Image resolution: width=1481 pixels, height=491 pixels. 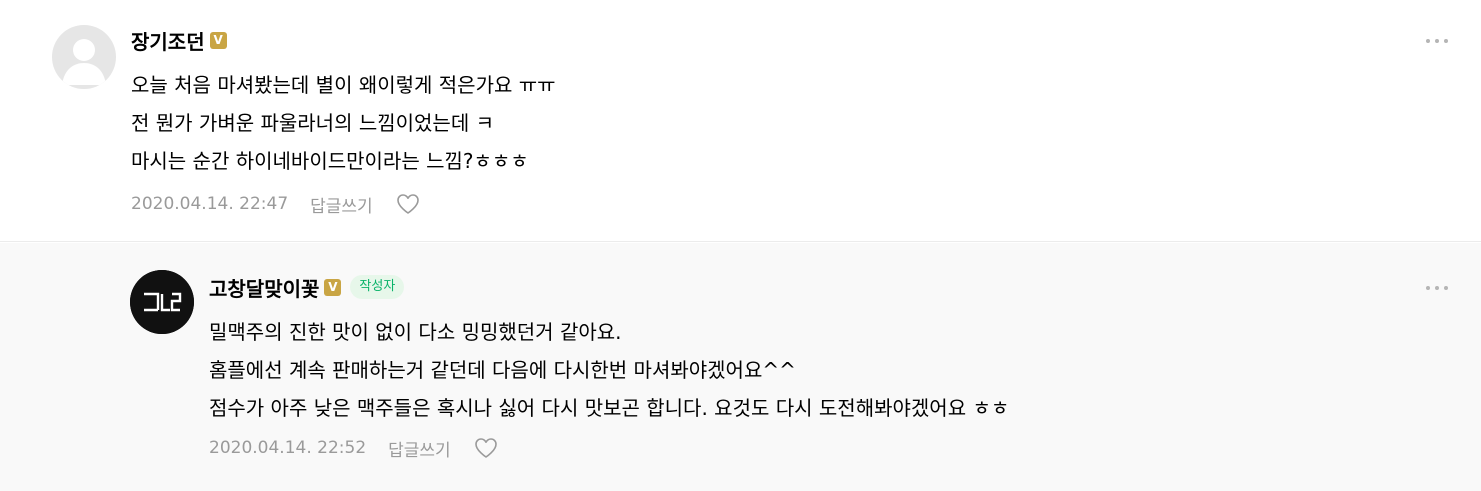 What do you see at coordinates (330, 161) in the screenshot?
I see `comment-line: 마시는 순간 하이네바이드만이라는 느낌?ㅎㅎㅎ` at bounding box center [330, 161].